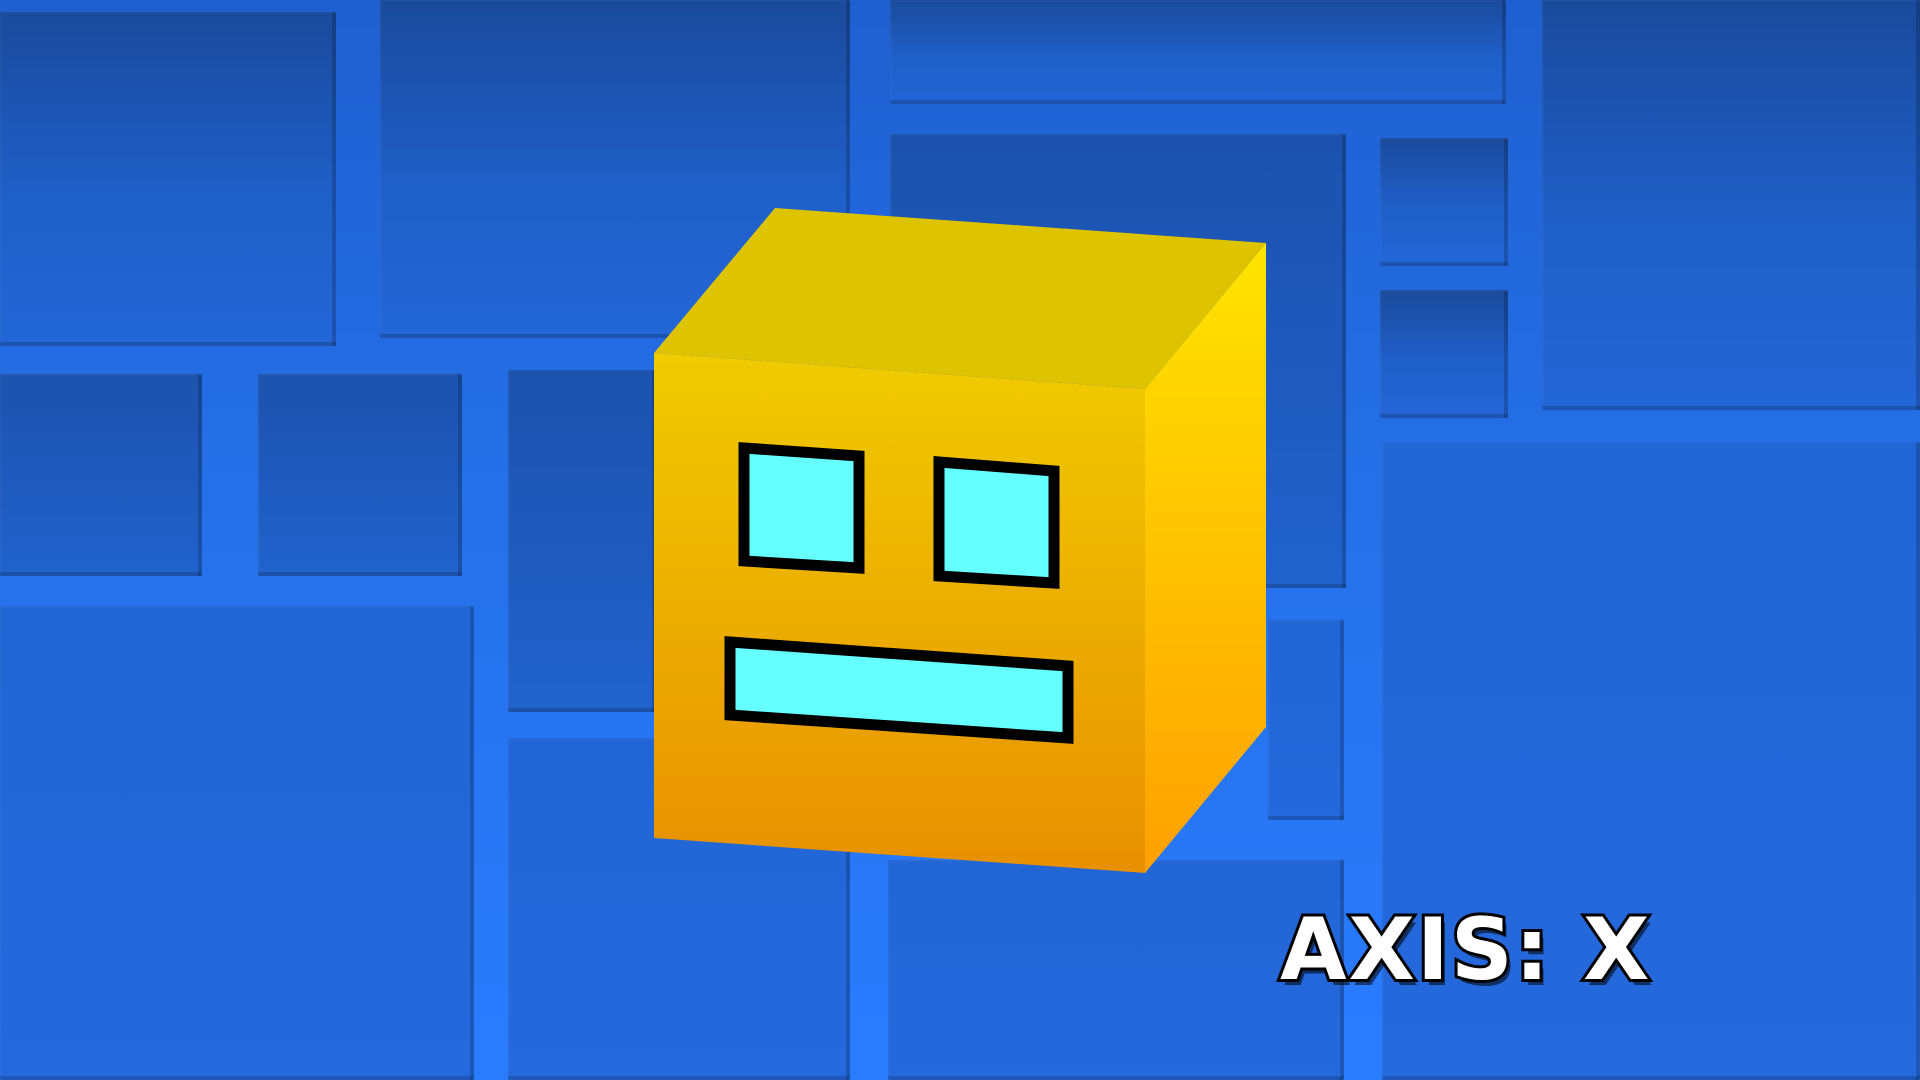  I want to click on left-eye-icon, so click(801, 508).